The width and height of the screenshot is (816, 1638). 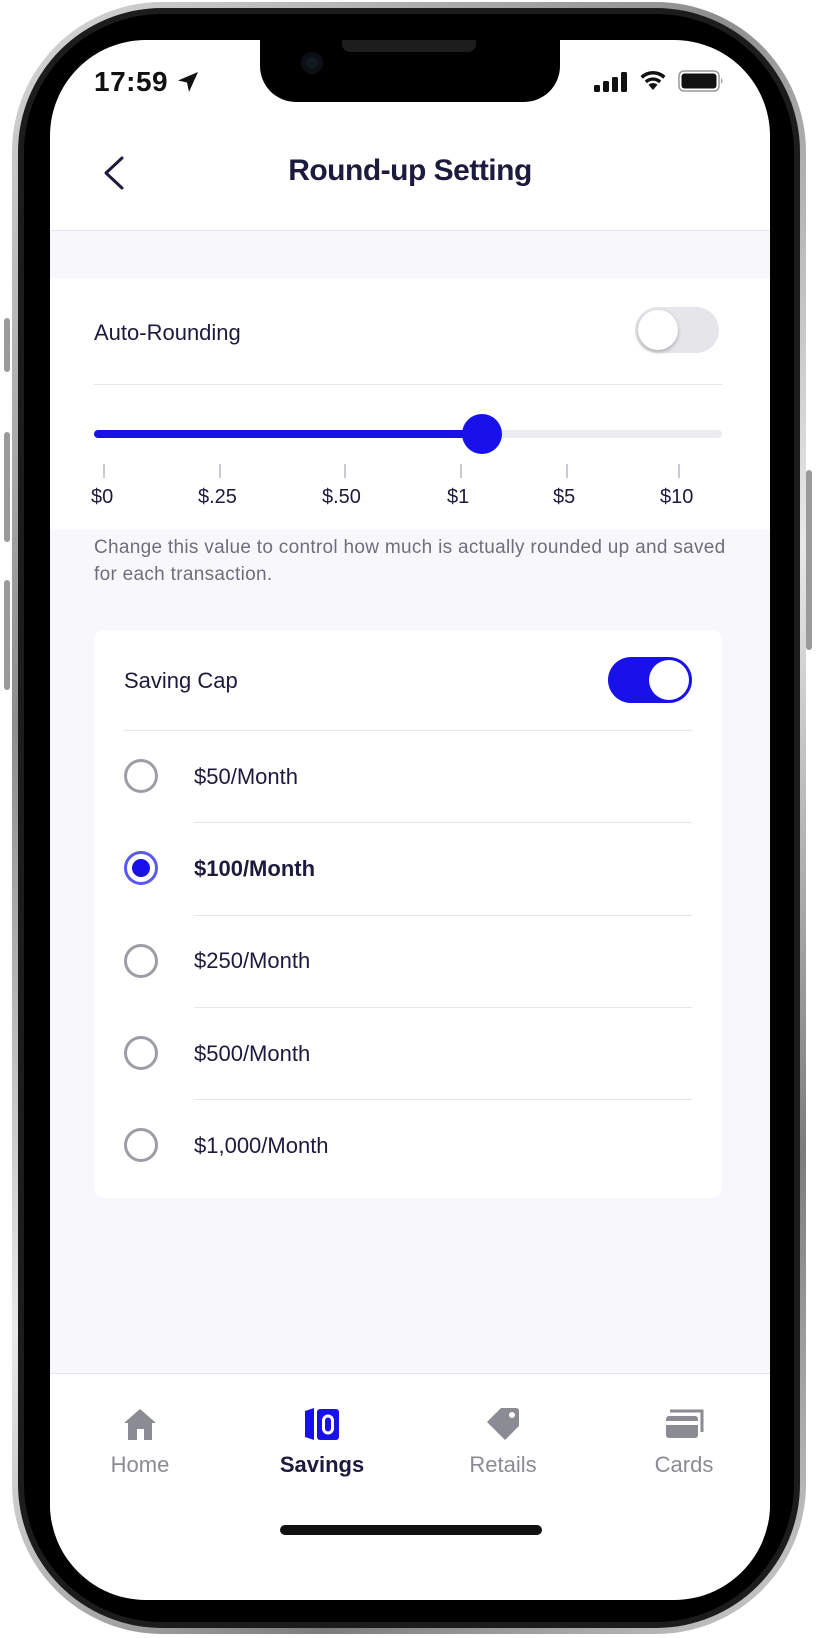 What do you see at coordinates (288, 434) in the screenshot?
I see `roundup-slider-fill` at bounding box center [288, 434].